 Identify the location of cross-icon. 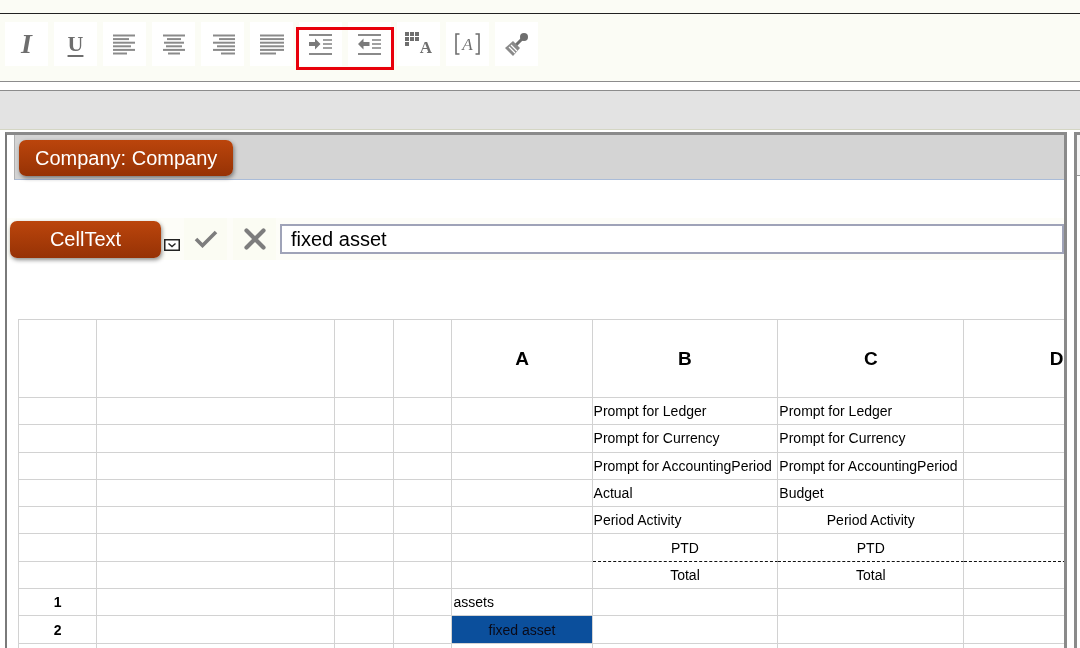
(254, 239).